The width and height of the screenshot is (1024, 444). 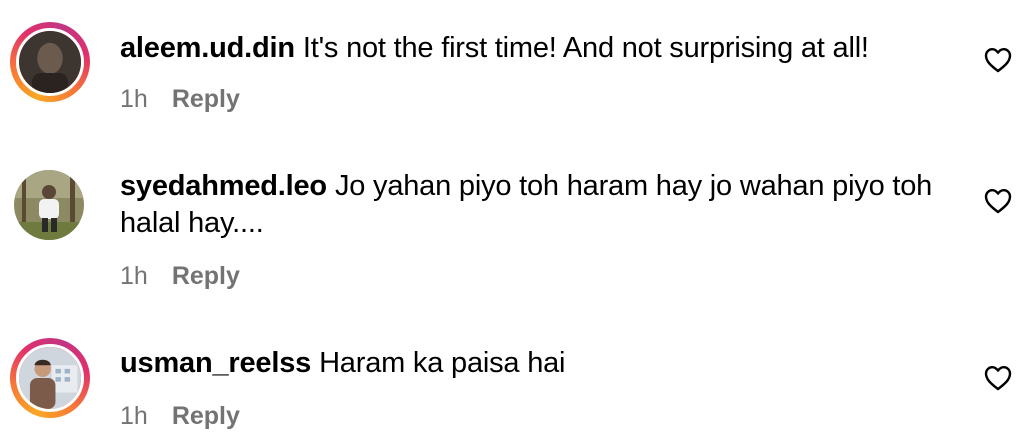 I want to click on comment-username: aleem.ud.din, so click(x=207, y=48).